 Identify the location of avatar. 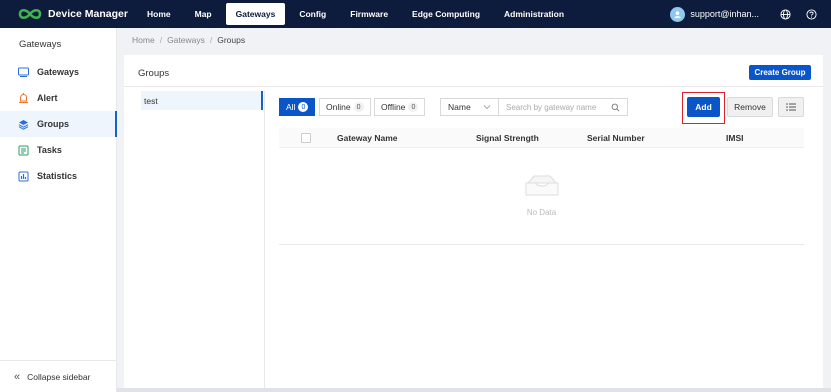
(678, 14).